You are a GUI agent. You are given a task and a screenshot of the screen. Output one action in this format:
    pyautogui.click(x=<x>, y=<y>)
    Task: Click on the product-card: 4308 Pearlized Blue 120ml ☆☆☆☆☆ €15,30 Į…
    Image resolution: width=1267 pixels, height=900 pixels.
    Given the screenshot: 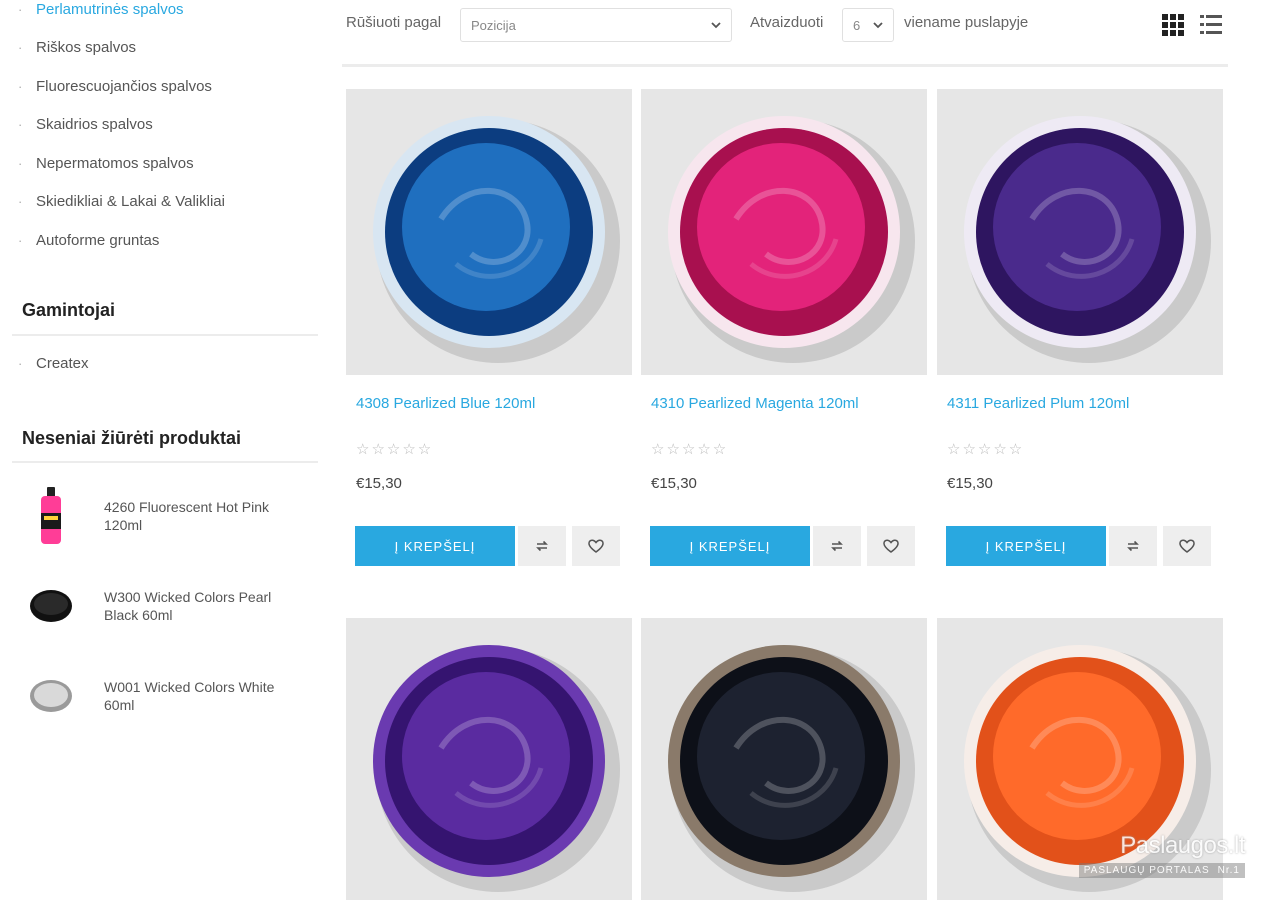 What is the action you would take?
    pyautogui.click(x=489, y=327)
    